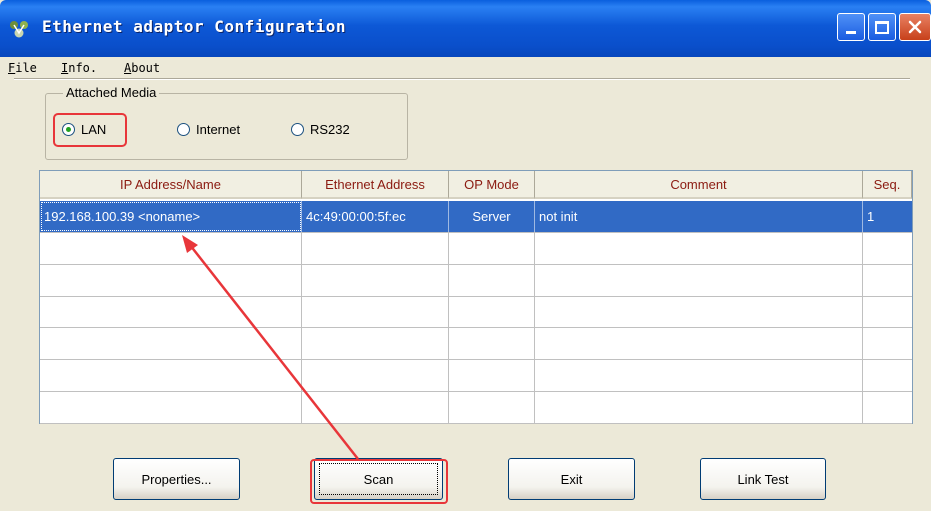  What do you see at coordinates (19, 29) in the screenshot?
I see `network-icon` at bounding box center [19, 29].